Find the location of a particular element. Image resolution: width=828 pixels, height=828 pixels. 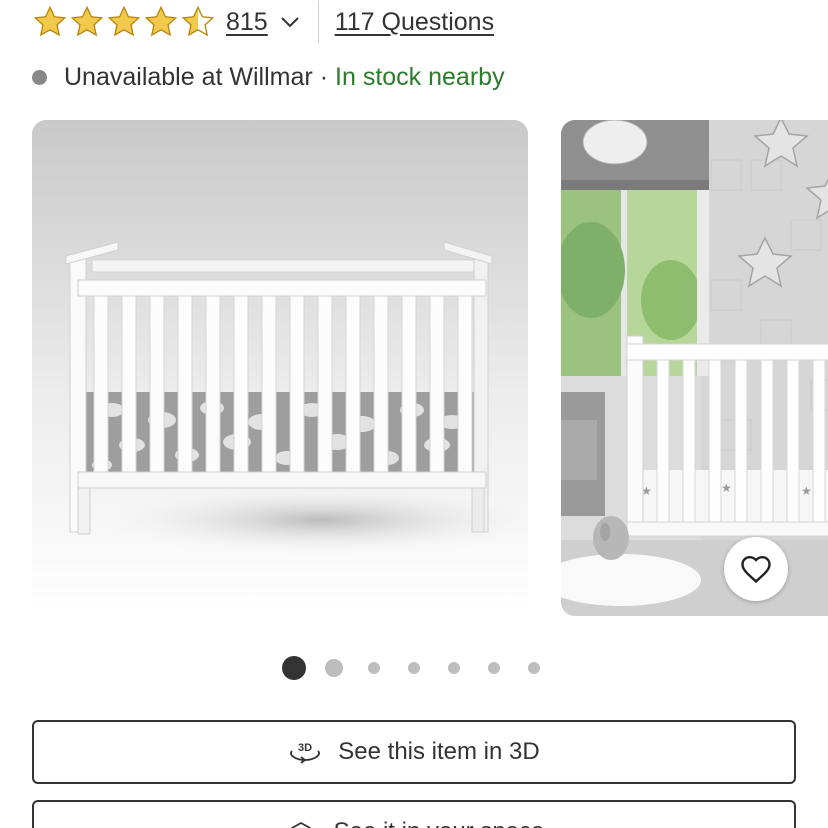

nearby-stock-link: In stock nearby is located at coordinates (420, 77).